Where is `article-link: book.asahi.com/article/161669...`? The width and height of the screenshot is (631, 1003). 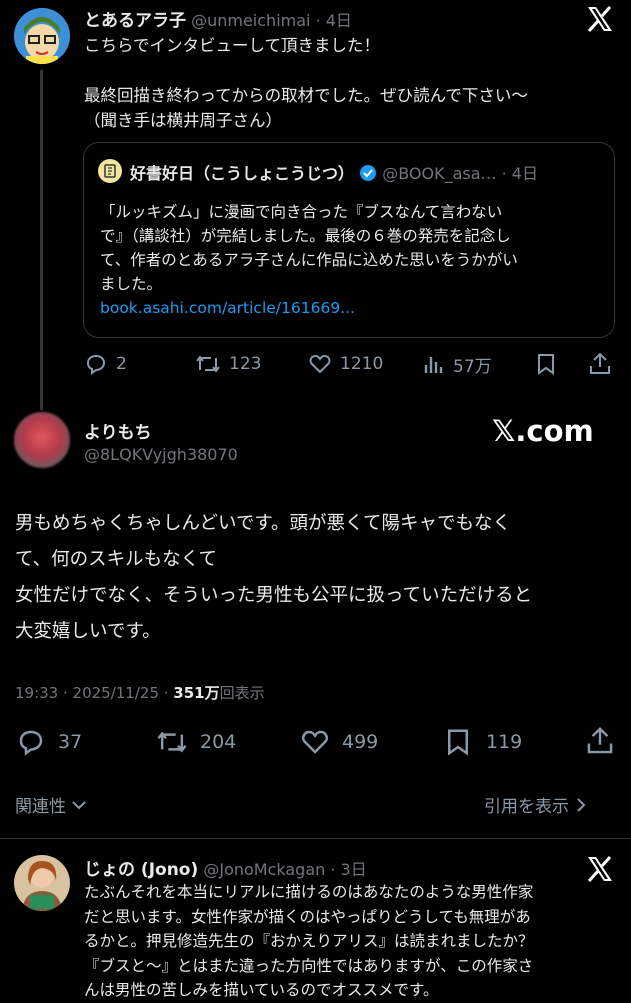 article-link: book.asahi.com/article/161669... is located at coordinates (309, 308).